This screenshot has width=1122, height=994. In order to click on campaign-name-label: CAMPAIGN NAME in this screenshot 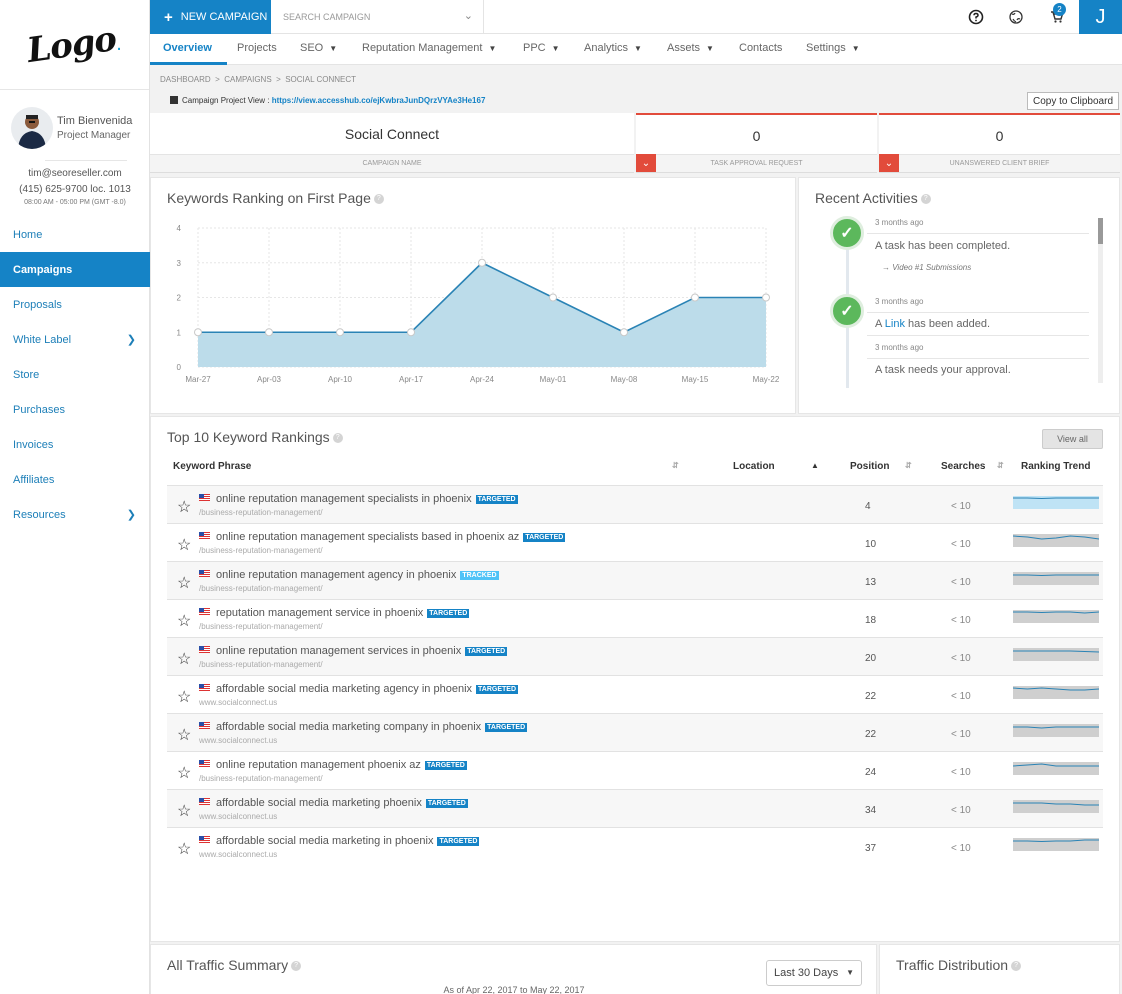, I will do `click(392, 163)`.